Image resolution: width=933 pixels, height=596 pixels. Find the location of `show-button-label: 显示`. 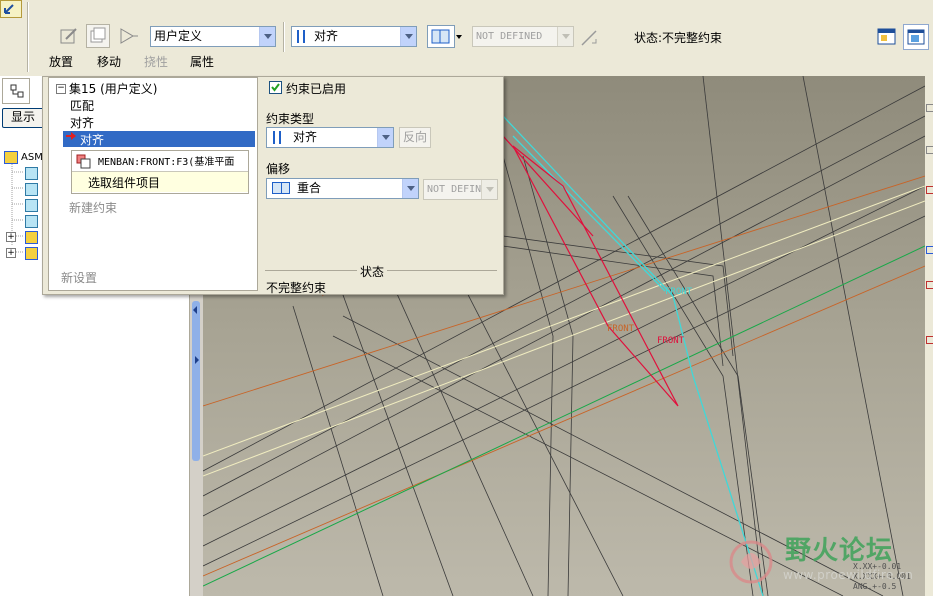

show-button-label: 显示 is located at coordinates (22, 117).